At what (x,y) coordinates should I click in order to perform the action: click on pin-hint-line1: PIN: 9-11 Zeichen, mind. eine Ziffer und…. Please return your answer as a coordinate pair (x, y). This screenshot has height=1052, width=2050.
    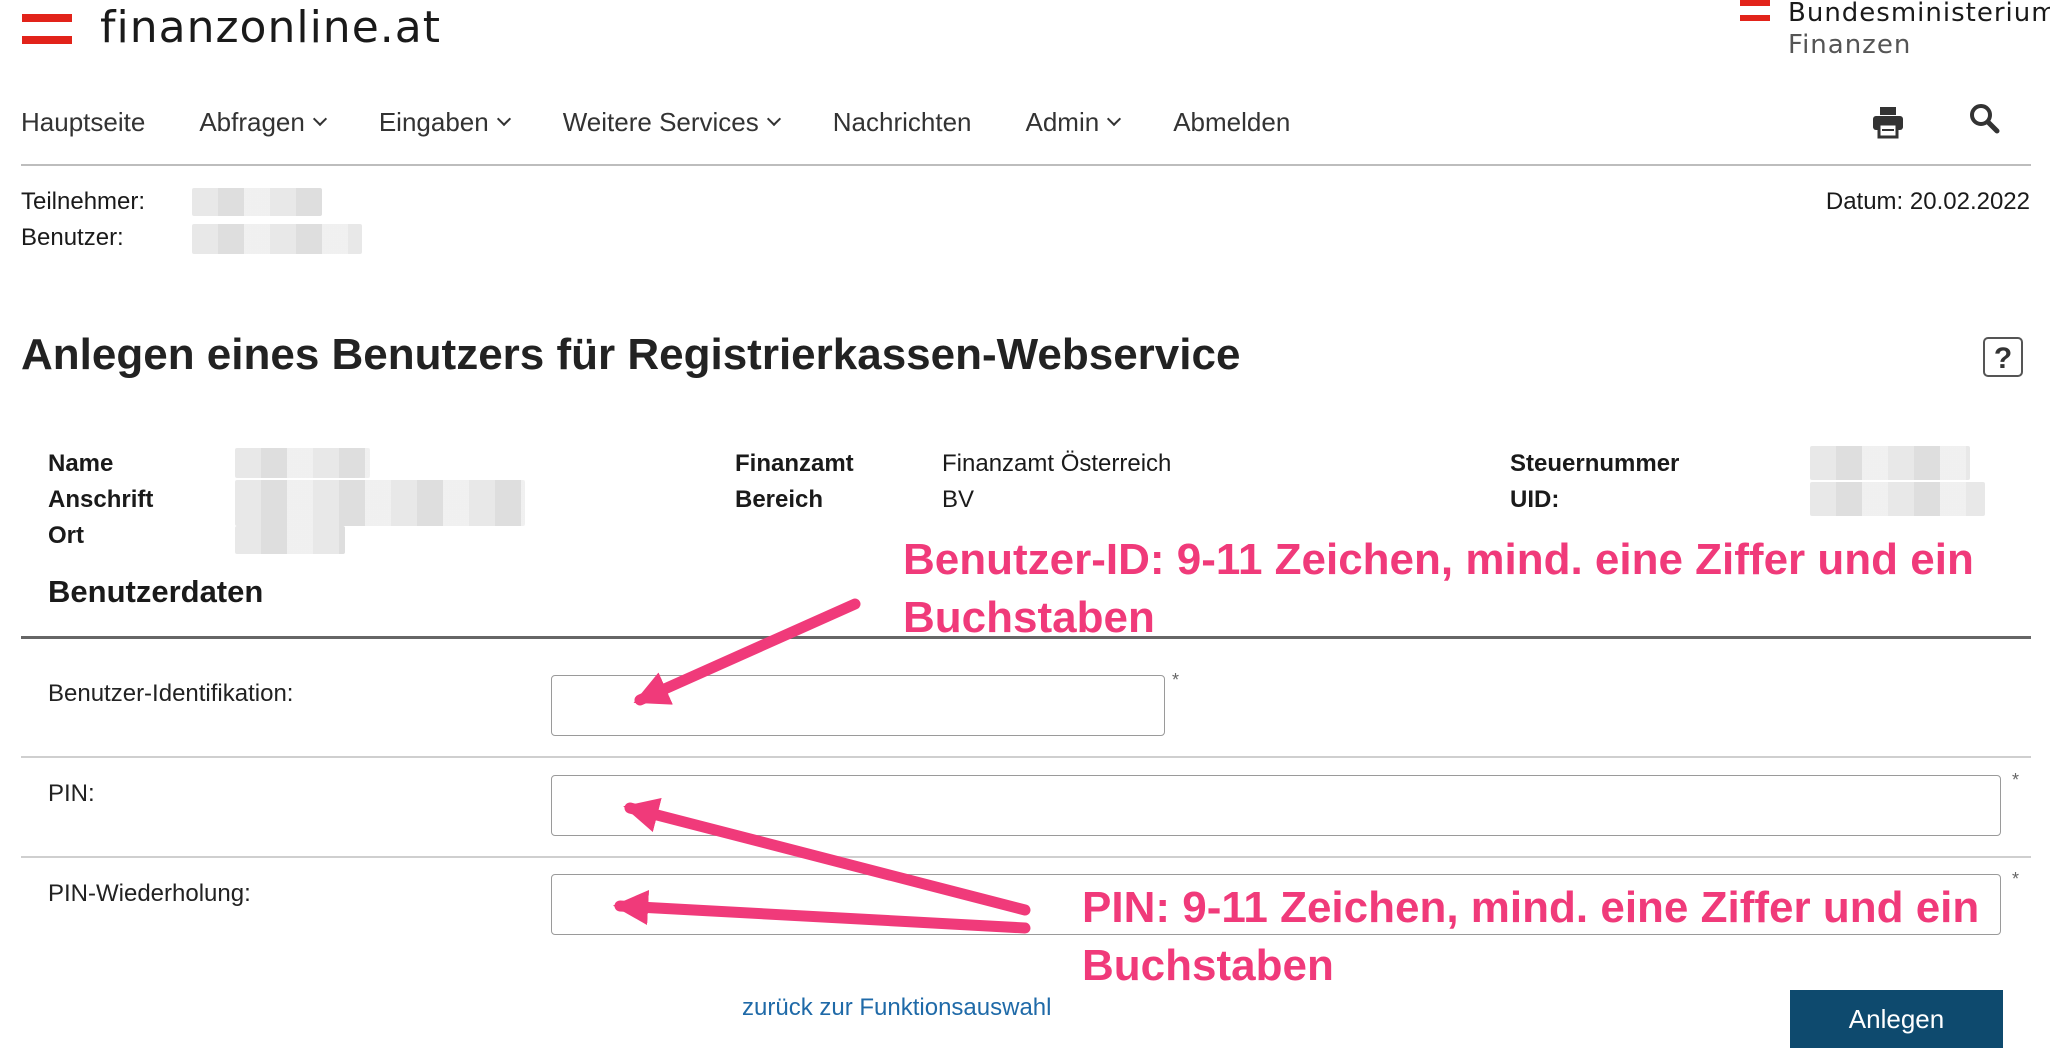
    Looking at the image, I should click on (1531, 907).